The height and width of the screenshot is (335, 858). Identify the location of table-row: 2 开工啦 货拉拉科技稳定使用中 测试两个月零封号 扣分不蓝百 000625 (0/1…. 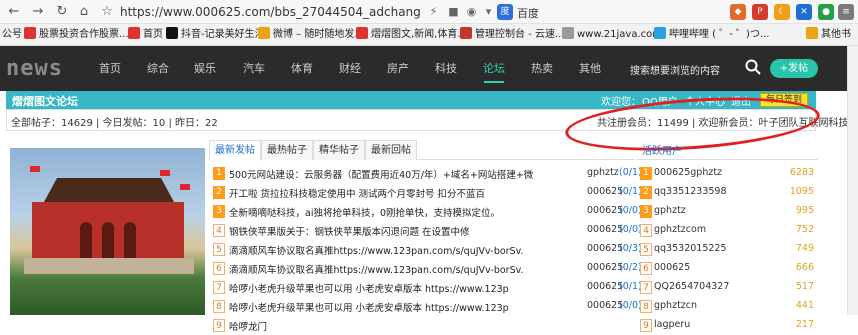
(425, 193).